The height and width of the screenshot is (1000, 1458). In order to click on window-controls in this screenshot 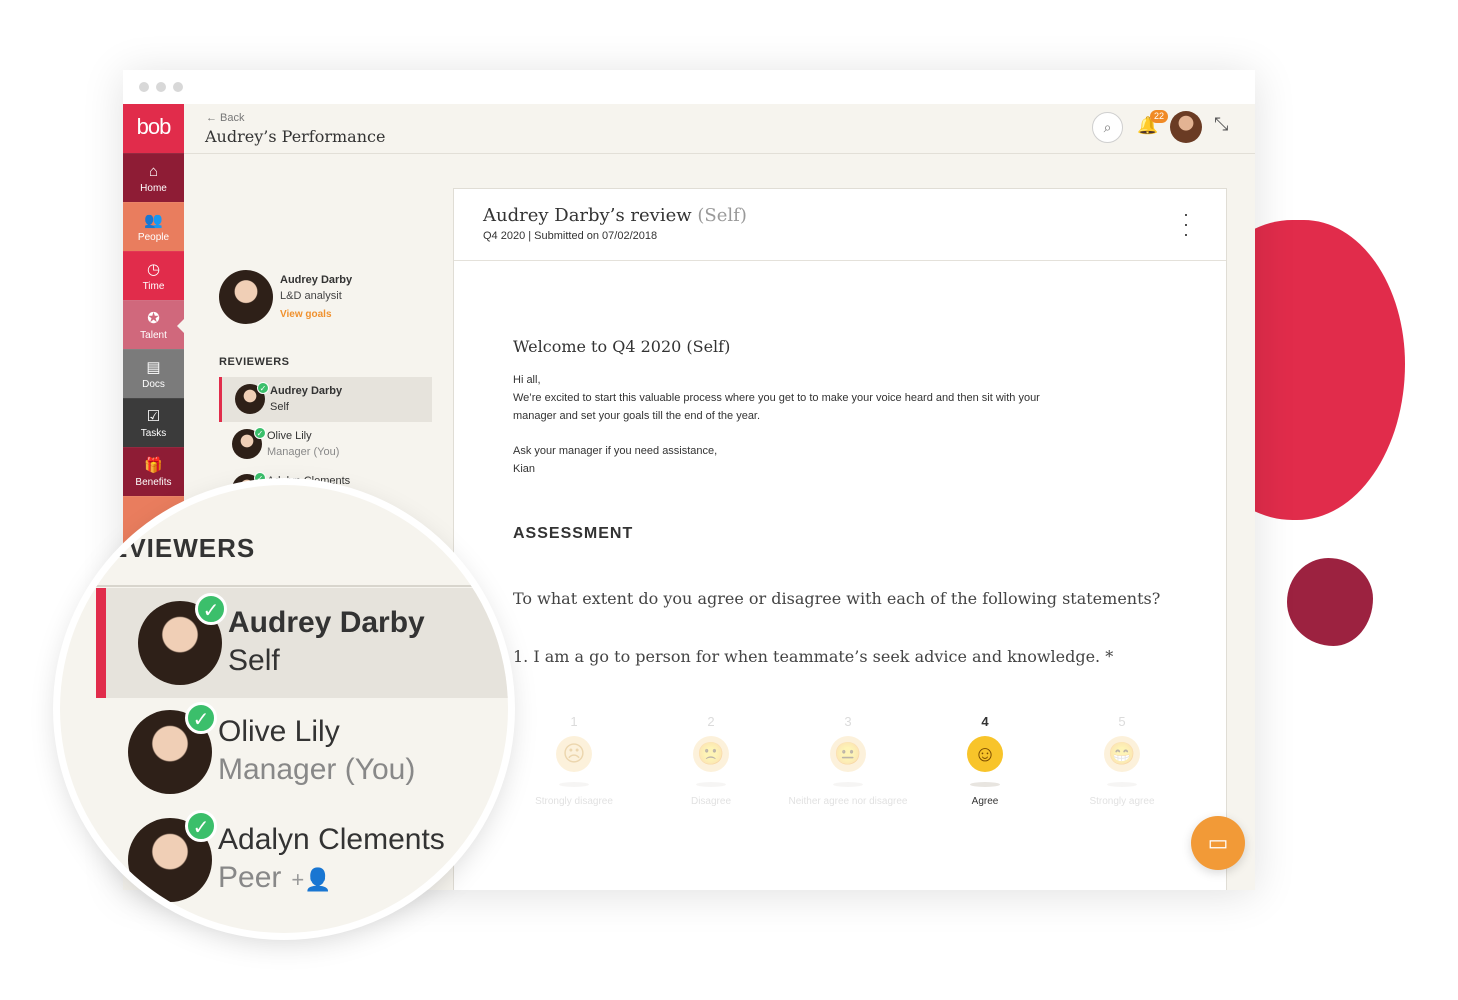, I will do `click(161, 87)`.